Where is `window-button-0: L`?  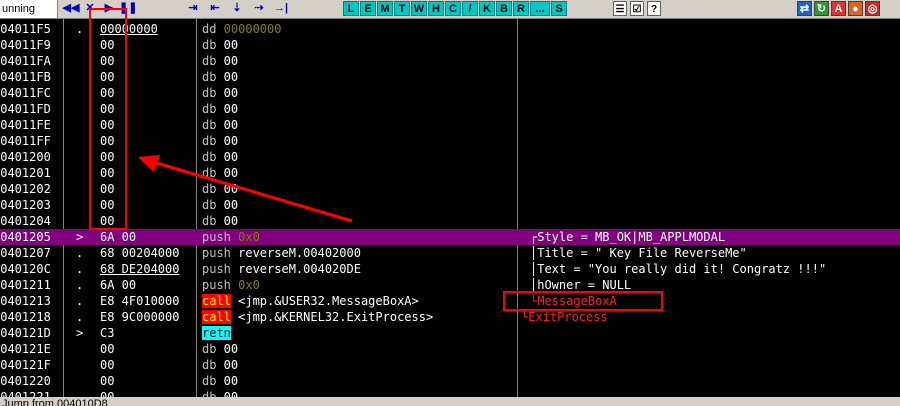
window-button-0: L is located at coordinates (351, 8).